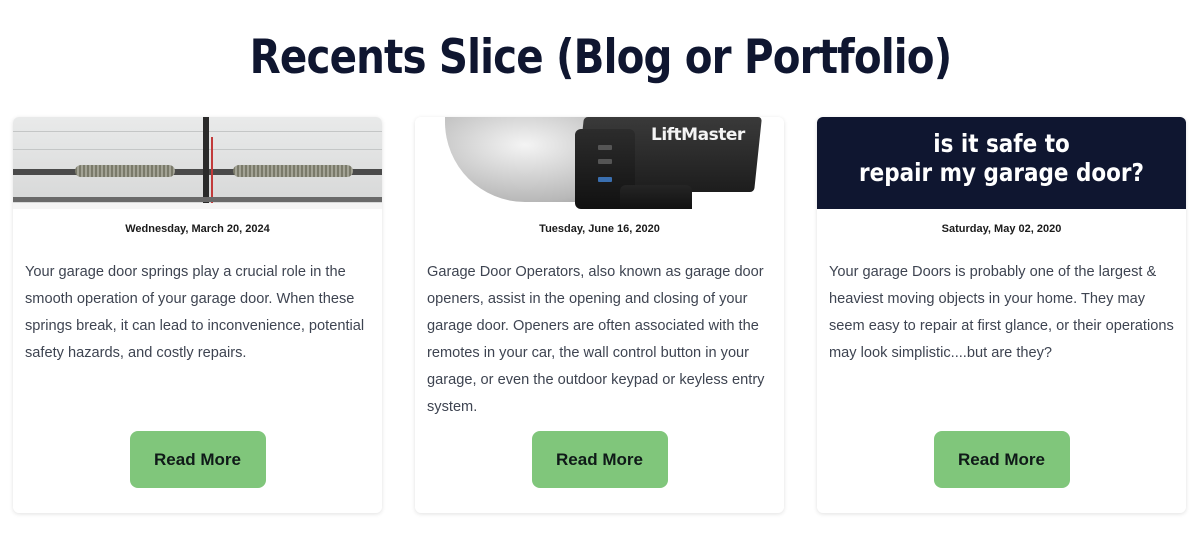 The width and height of the screenshot is (1201, 538). Describe the element at coordinates (599, 229) in the screenshot. I see `card-date: Tuesday, June 16, 2020` at that location.